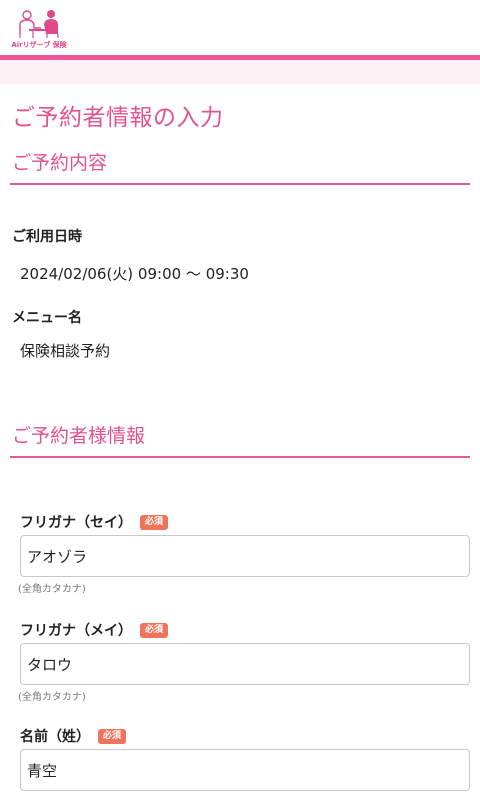 Image resolution: width=480 pixels, height=800 pixels. Describe the element at coordinates (52, 697) in the screenshot. I see `furigana-mei-hint: (全角カタカナ)` at that location.